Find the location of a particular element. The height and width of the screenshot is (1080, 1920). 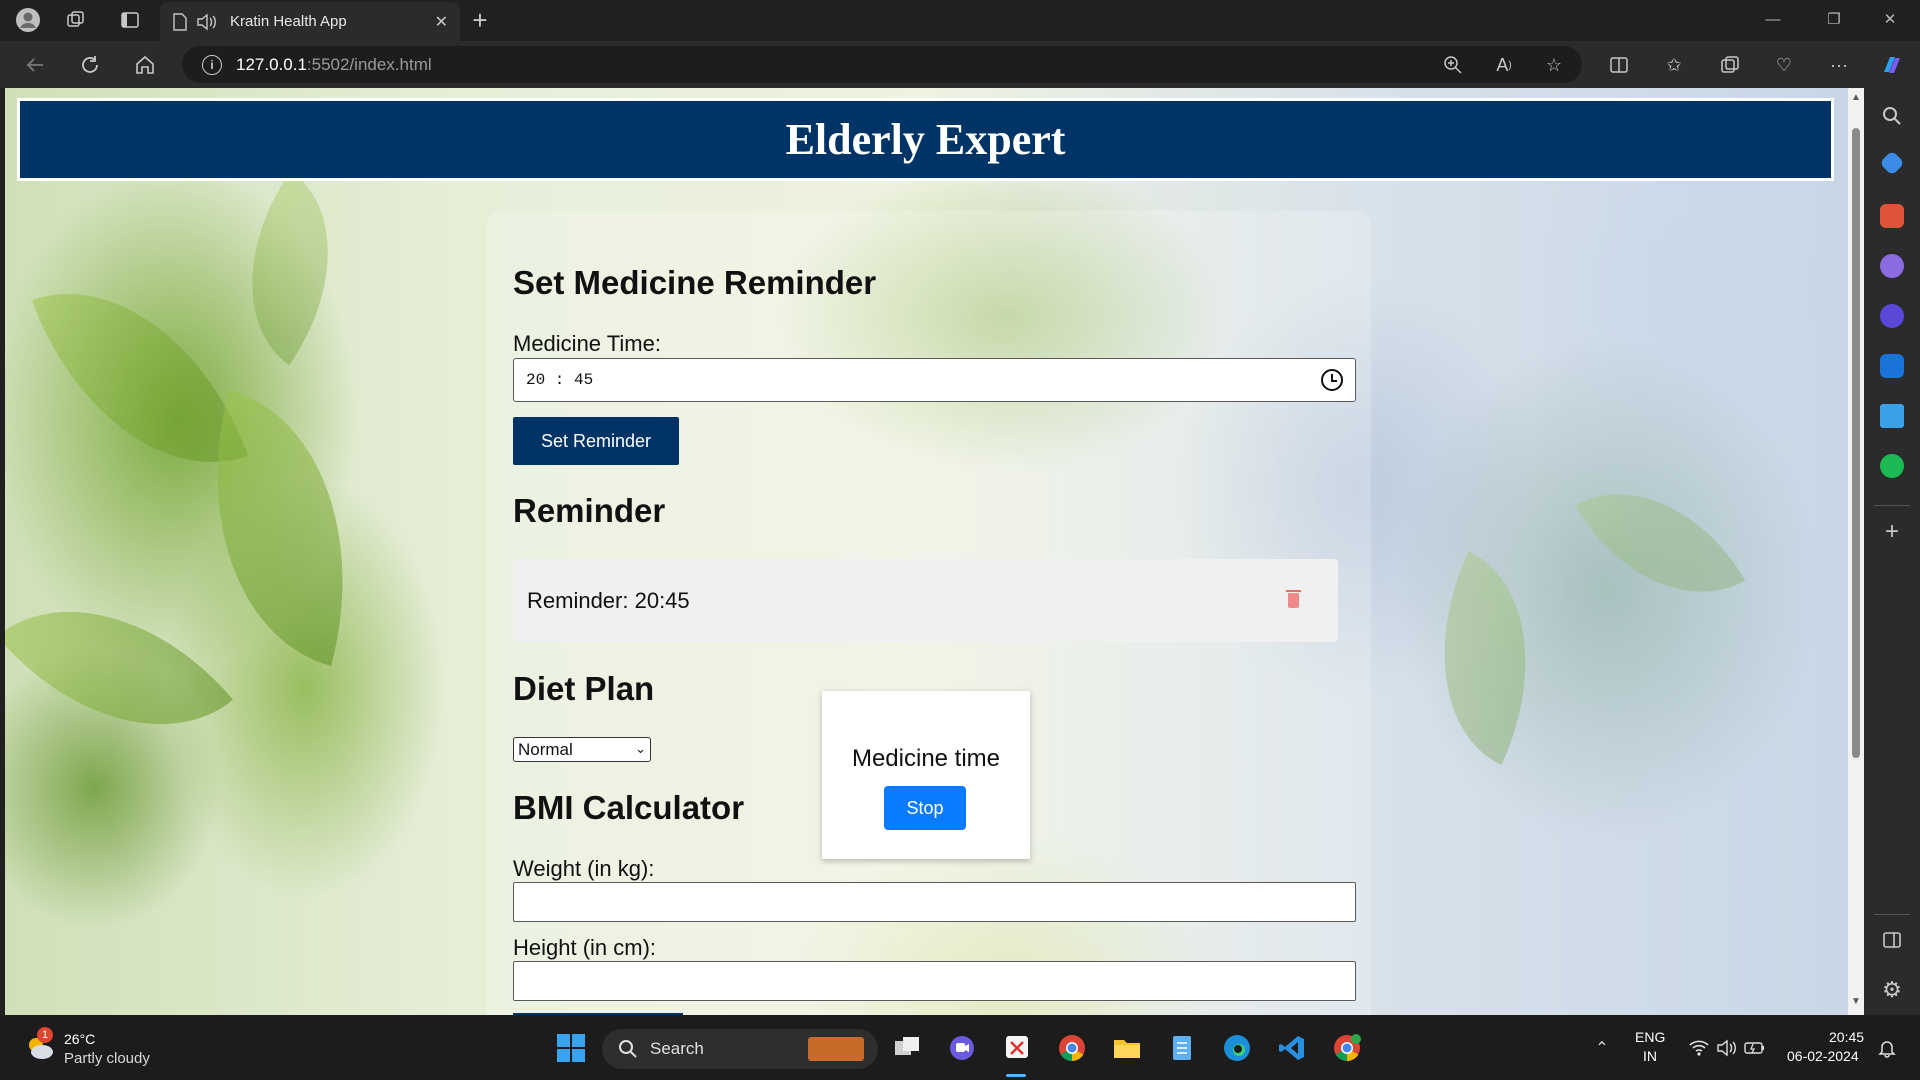

chat-icon is located at coordinates (962, 1048).